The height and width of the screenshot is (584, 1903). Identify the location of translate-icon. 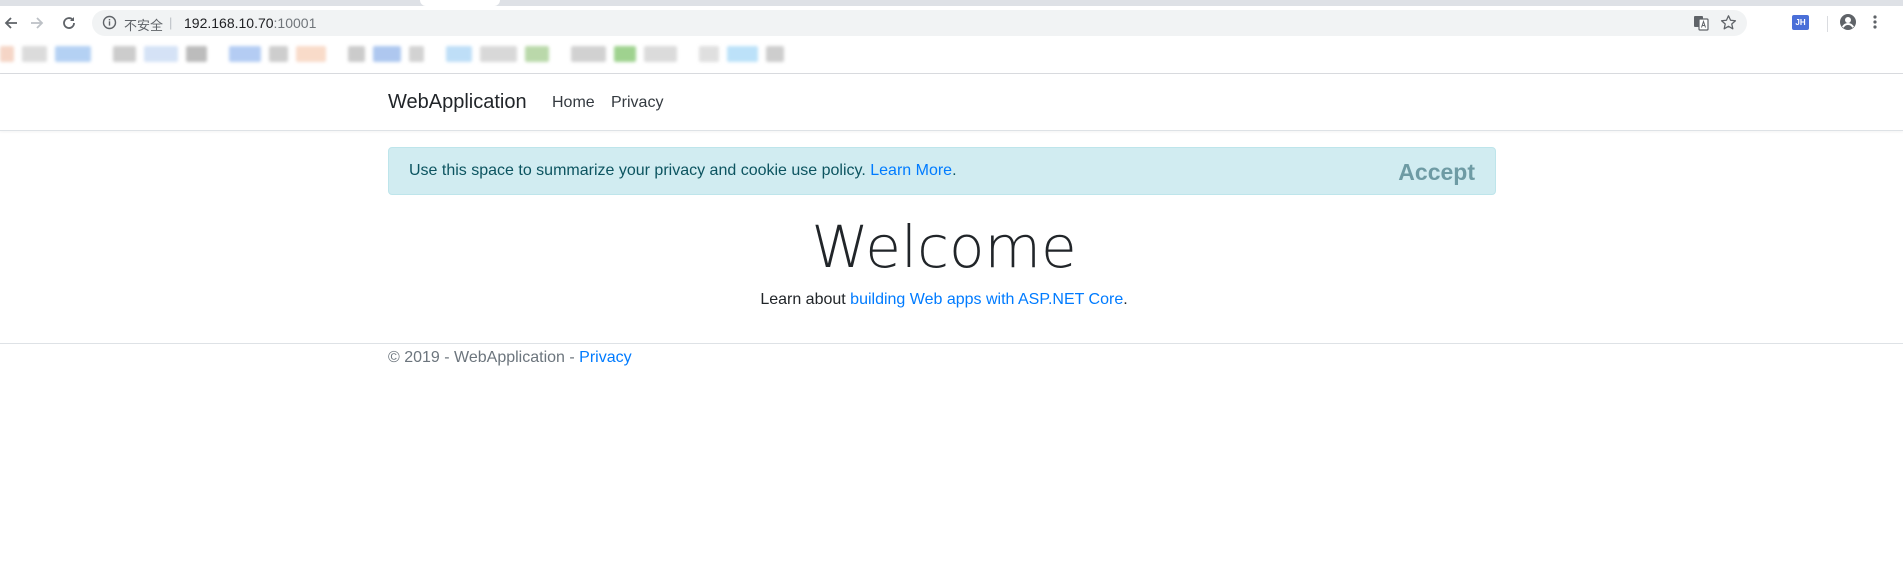
(1701, 25).